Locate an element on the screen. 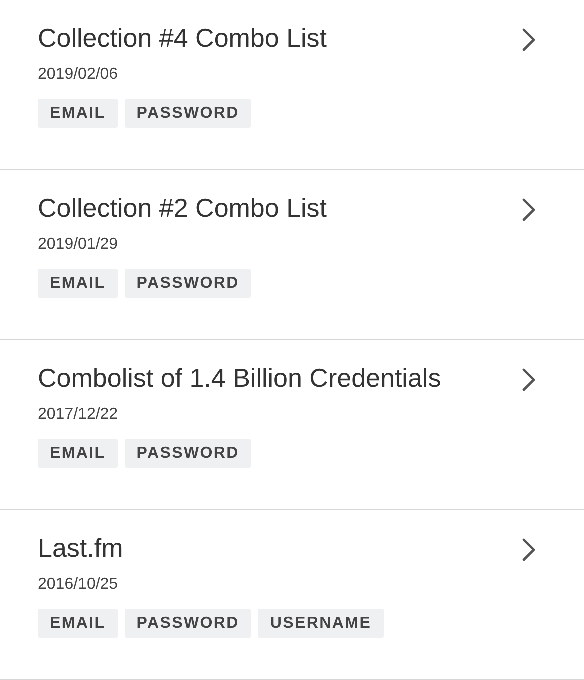  breach-title: Collection #2 Combo List is located at coordinates (183, 208).